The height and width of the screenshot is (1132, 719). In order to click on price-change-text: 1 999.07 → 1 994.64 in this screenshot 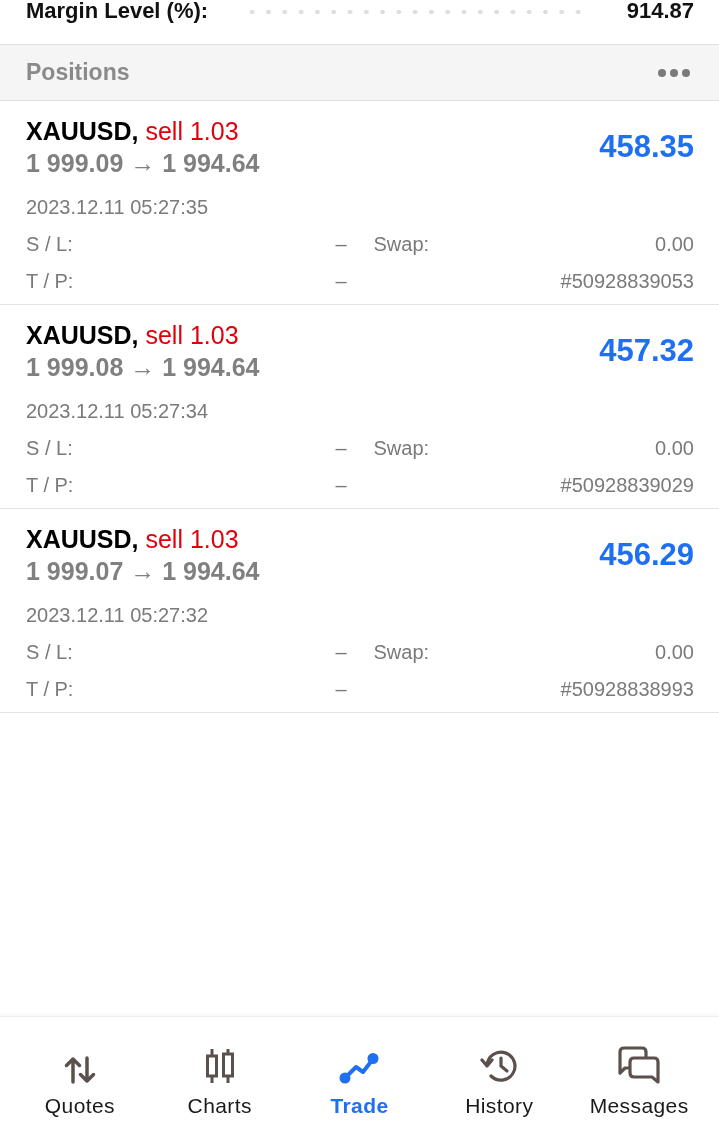, I will do `click(143, 571)`.